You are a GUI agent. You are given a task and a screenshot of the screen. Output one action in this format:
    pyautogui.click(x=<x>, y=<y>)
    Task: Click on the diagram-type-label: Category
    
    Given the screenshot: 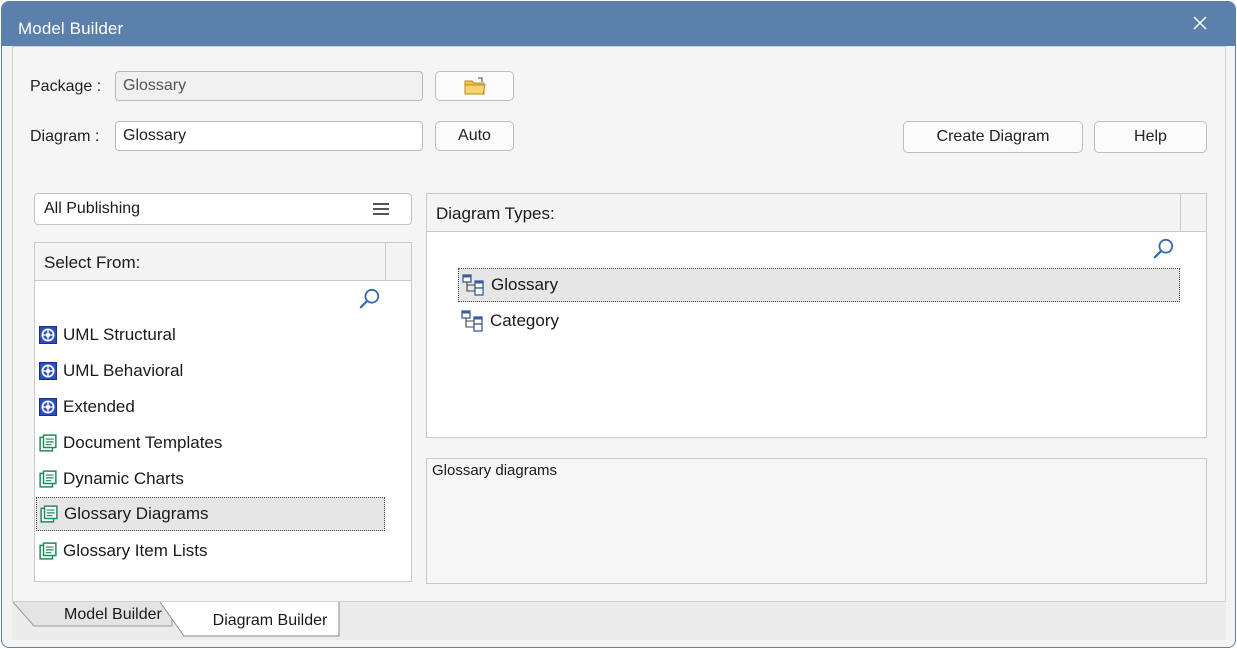 What is the action you would take?
    pyautogui.click(x=524, y=320)
    